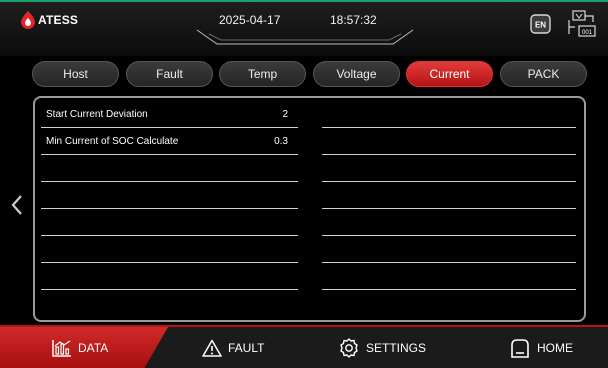 This screenshot has height=368, width=608. I want to click on param-value: 0.3, so click(281, 141).